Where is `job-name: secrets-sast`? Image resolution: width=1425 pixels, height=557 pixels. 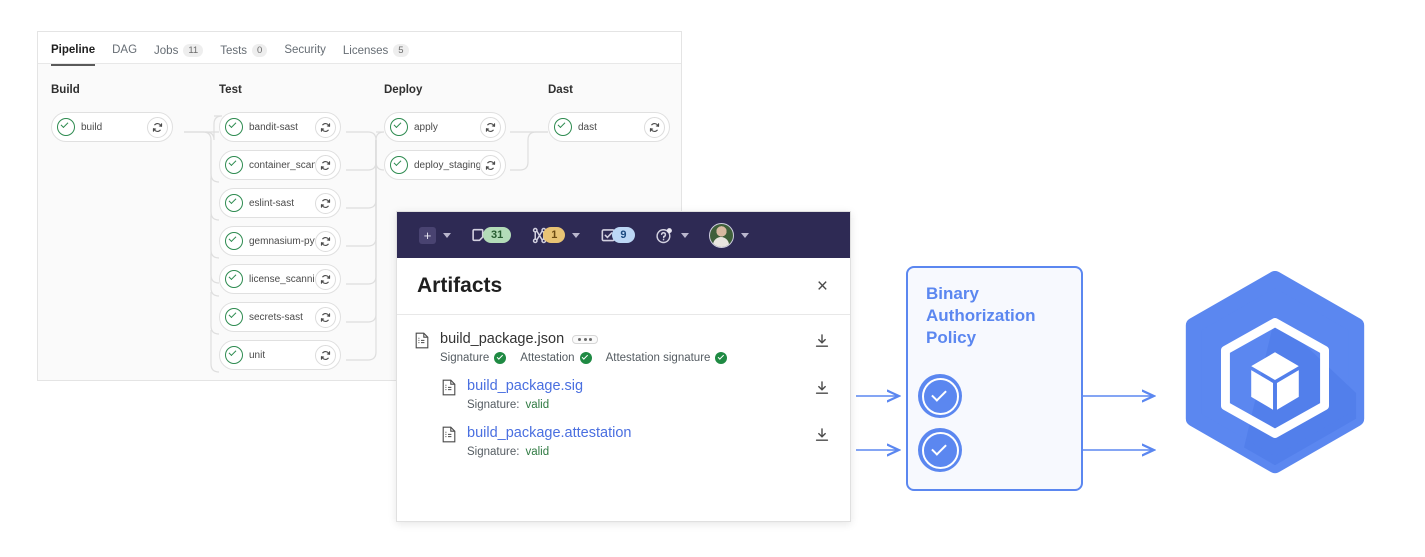 job-name: secrets-sast is located at coordinates (276, 317).